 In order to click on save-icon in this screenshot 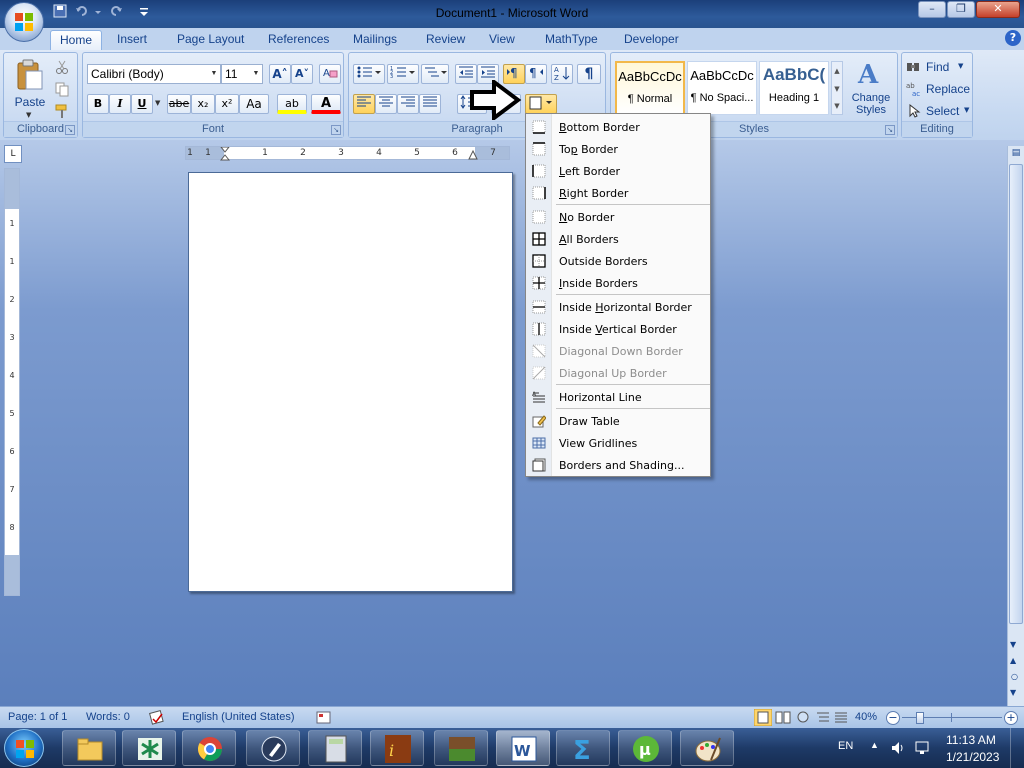, I will do `click(60, 13)`.